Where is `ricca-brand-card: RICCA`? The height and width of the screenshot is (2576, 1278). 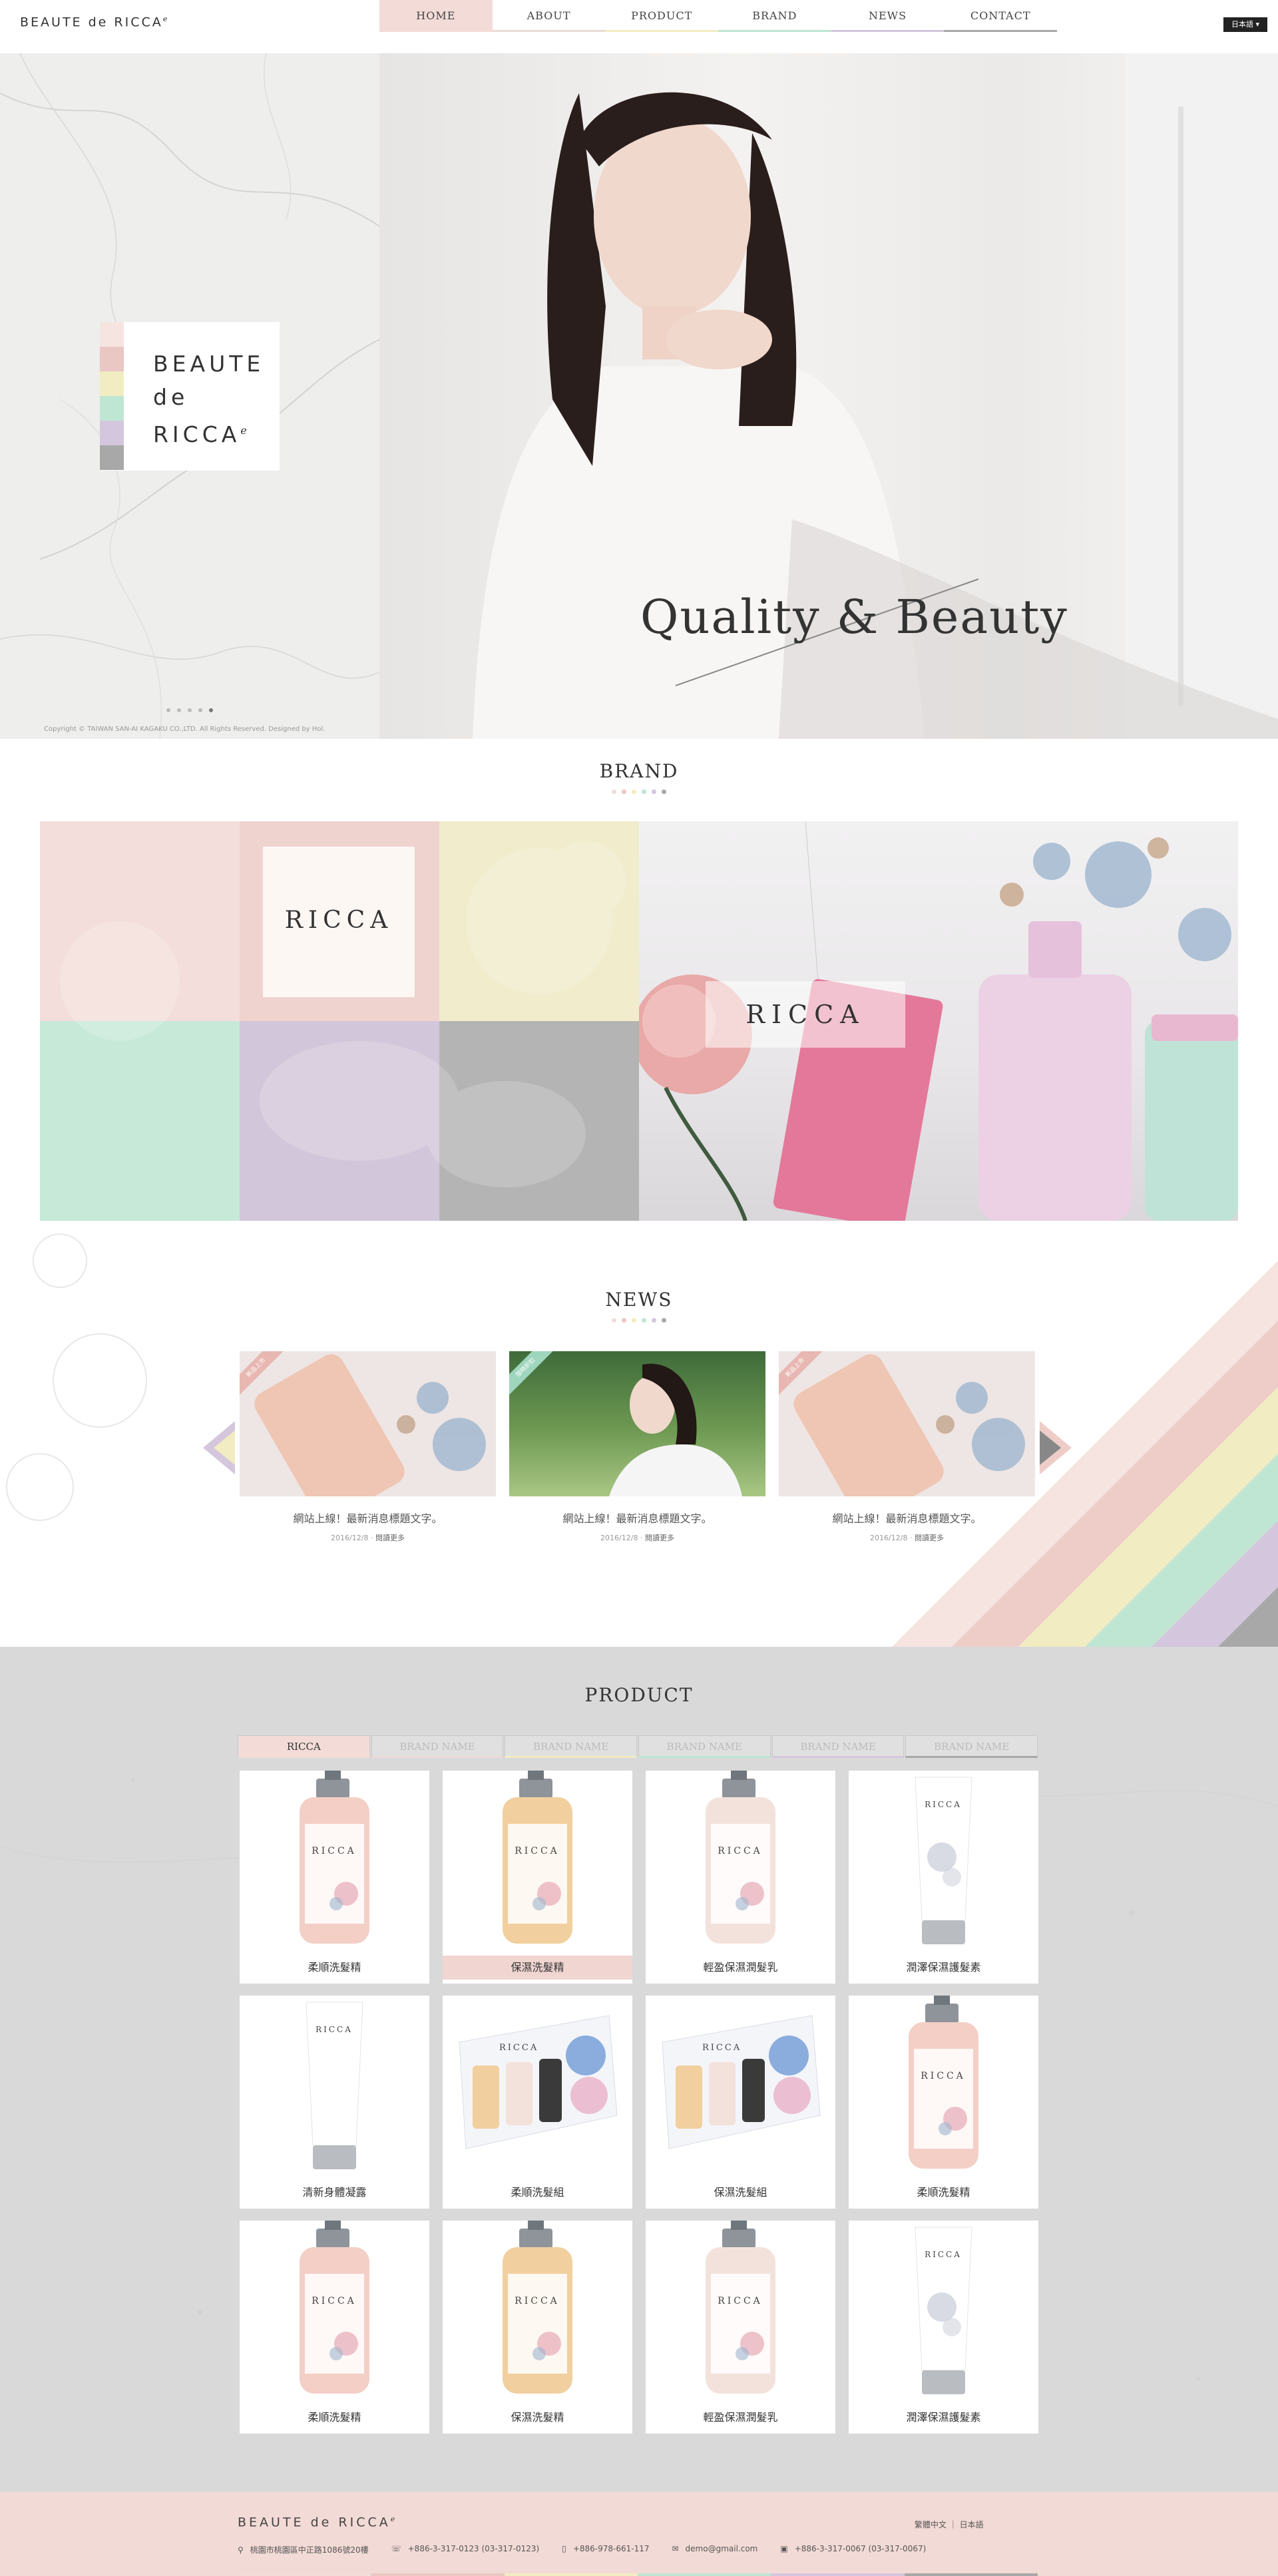 ricca-brand-card: RICCA is located at coordinates (339, 922).